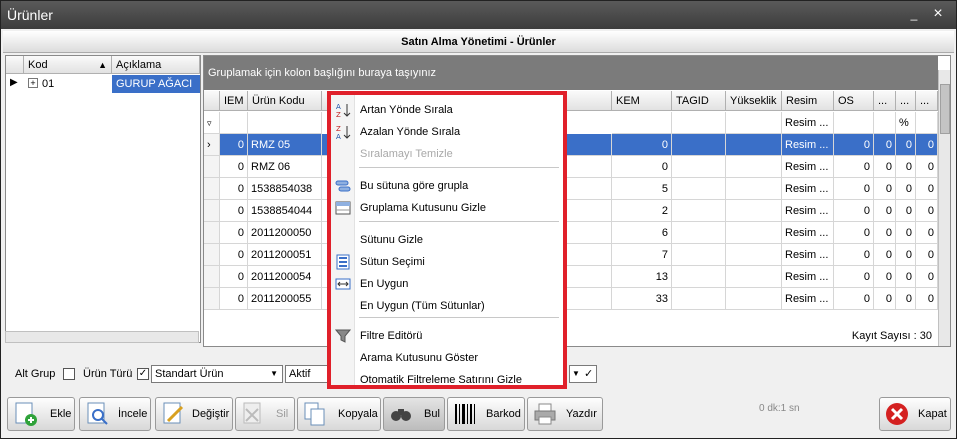 The height and width of the screenshot is (439, 957). Describe the element at coordinates (285, 145) in the screenshot. I see `cell-kod: RMZ 05` at that location.